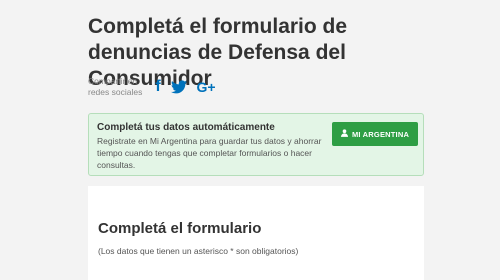  Describe the element at coordinates (179, 87) in the screenshot. I see `twitter-icon` at that location.